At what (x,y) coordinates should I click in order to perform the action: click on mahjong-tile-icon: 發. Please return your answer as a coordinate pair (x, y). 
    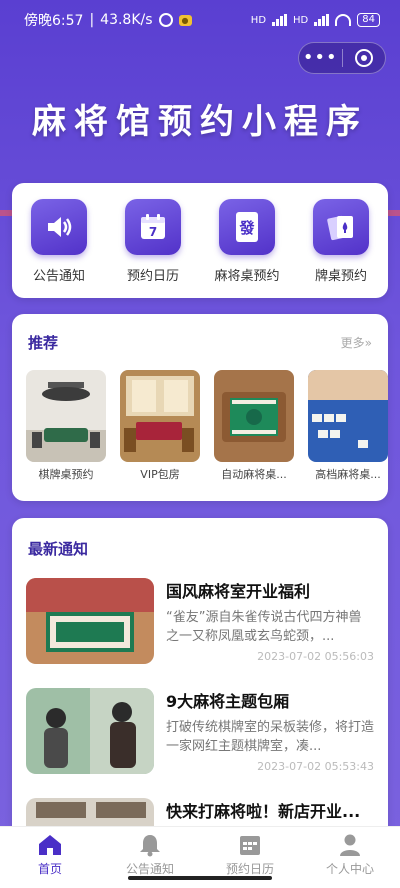
    Looking at the image, I should click on (247, 227).